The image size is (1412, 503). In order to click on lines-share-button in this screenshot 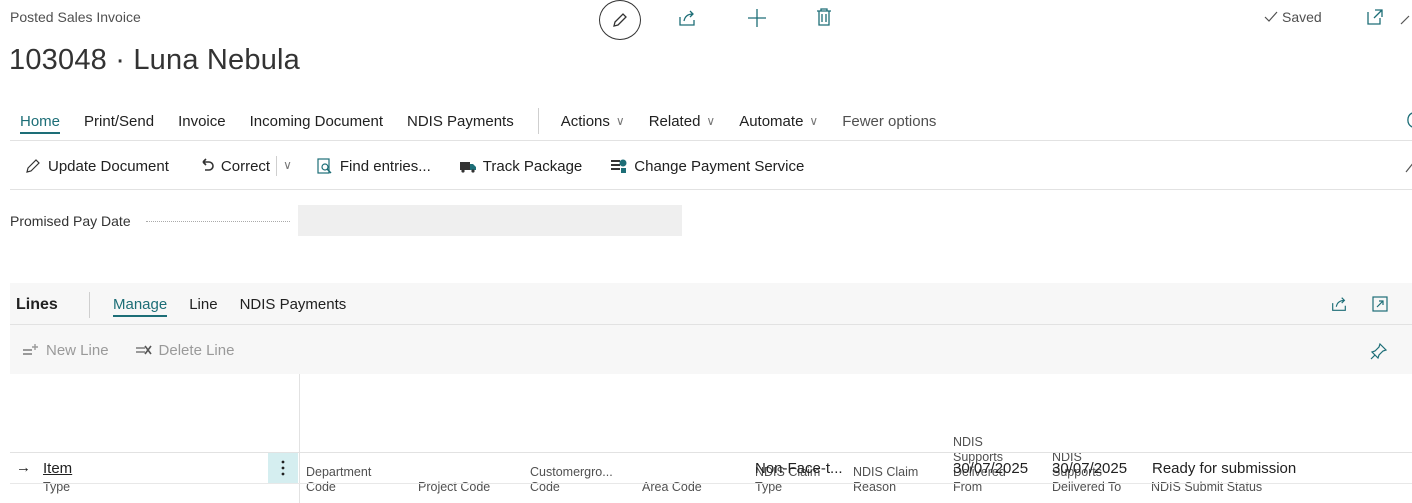, I will do `click(1339, 304)`.